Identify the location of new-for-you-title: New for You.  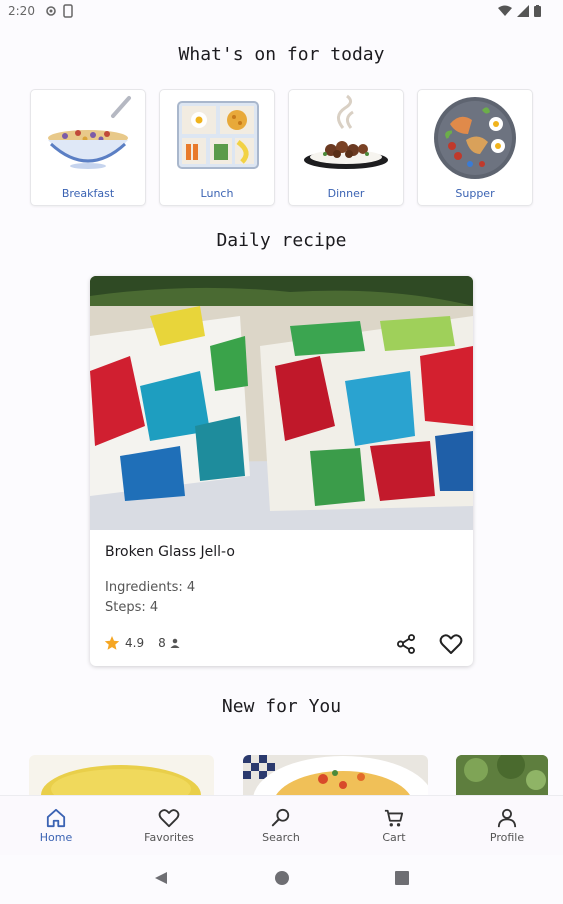
(281, 706).